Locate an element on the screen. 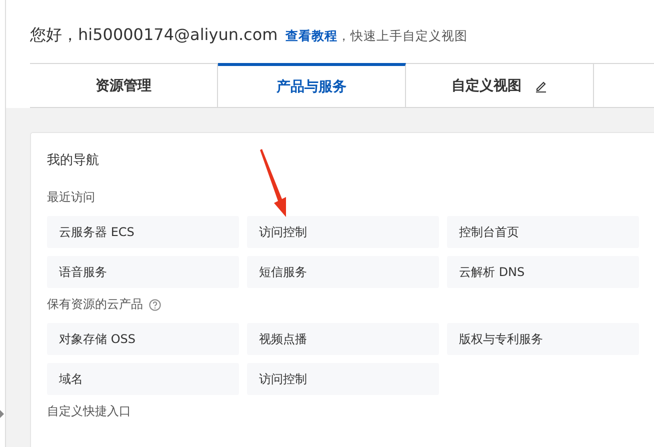 This screenshot has width=654, height=447. product-item: 域名 is located at coordinates (143, 379).